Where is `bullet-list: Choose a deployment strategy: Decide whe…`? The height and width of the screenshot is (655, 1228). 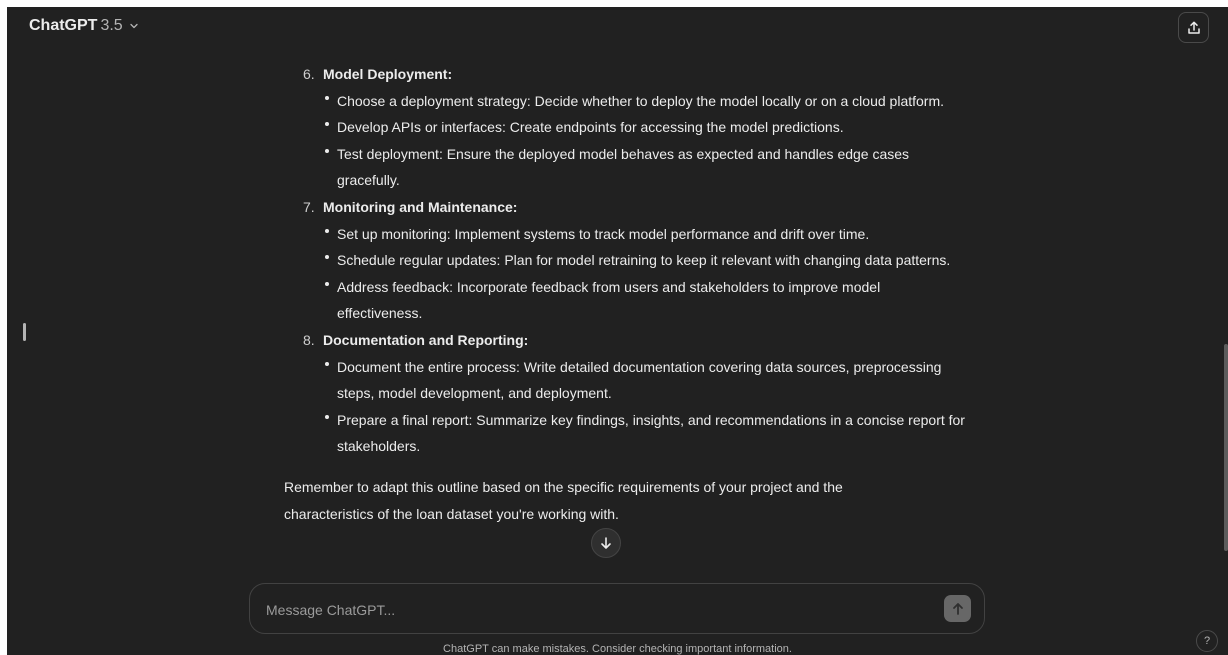
bullet-list: Choose a deployment strategy: Decide whe… is located at coordinates (624, 141).